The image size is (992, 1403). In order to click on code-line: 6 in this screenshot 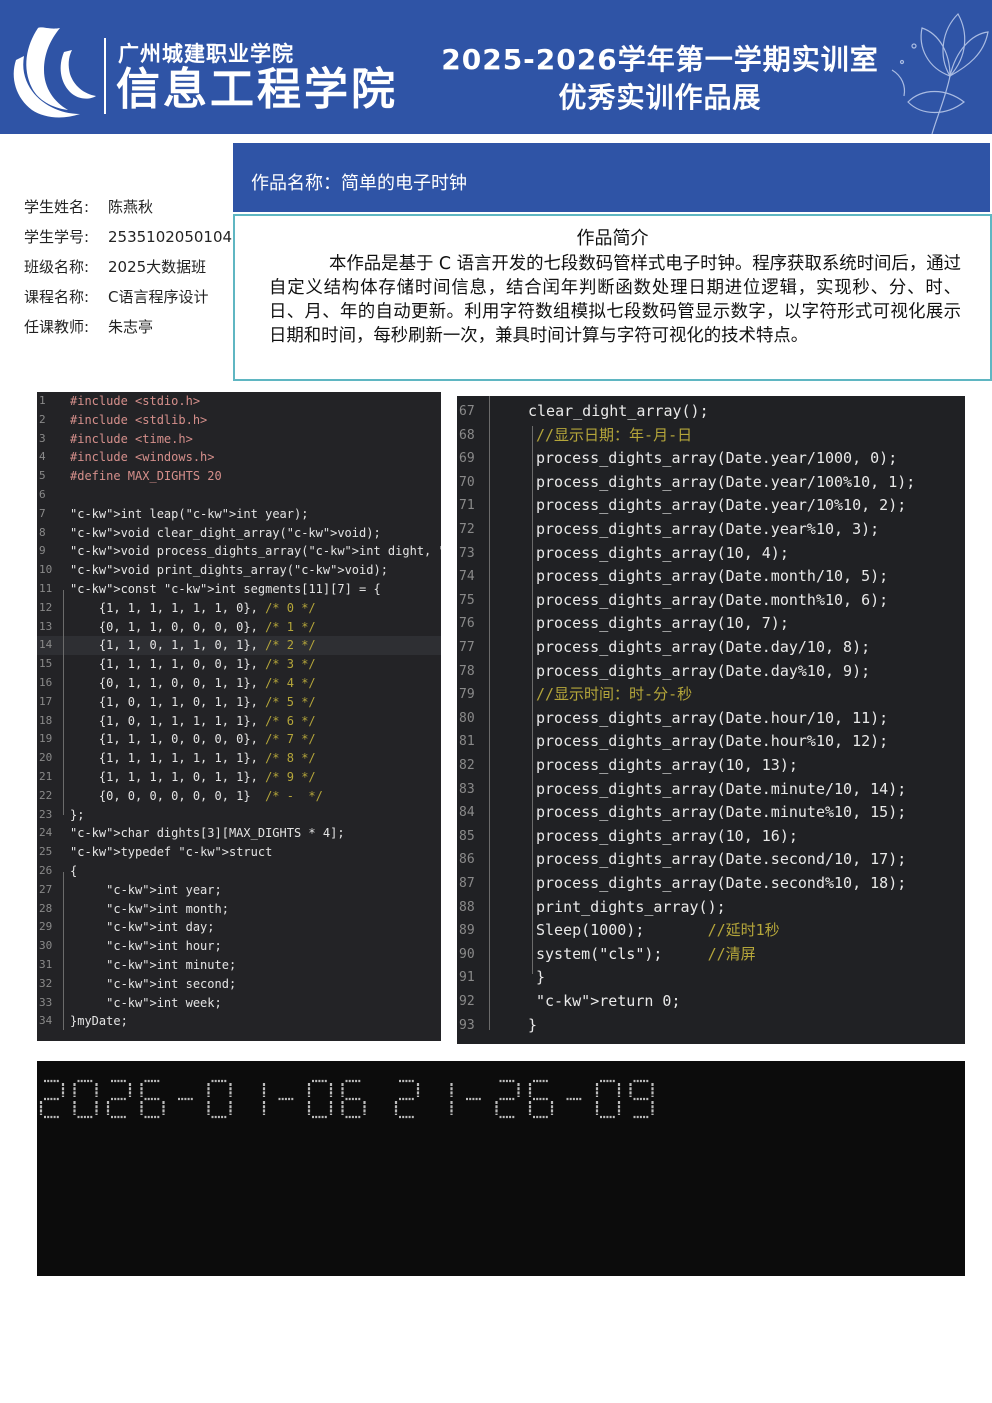, I will do `click(239, 495)`.